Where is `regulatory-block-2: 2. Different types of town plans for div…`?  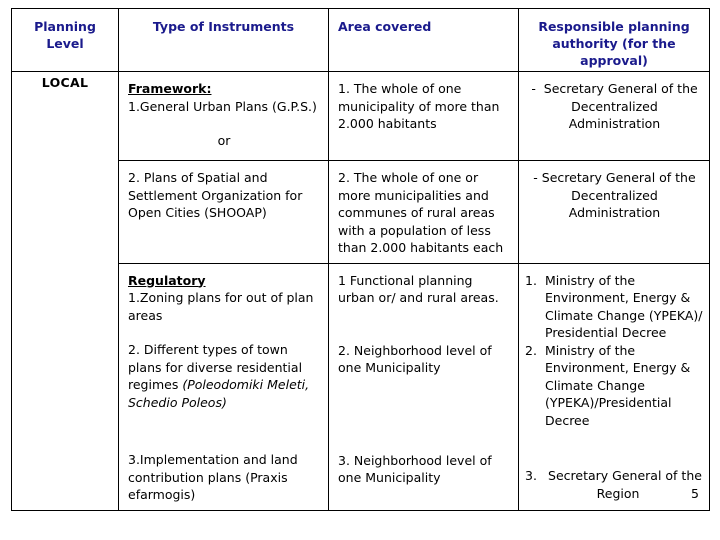 regulatory-block-2: 2. Different types of town plans for div… is located at coordinates (224, 376).